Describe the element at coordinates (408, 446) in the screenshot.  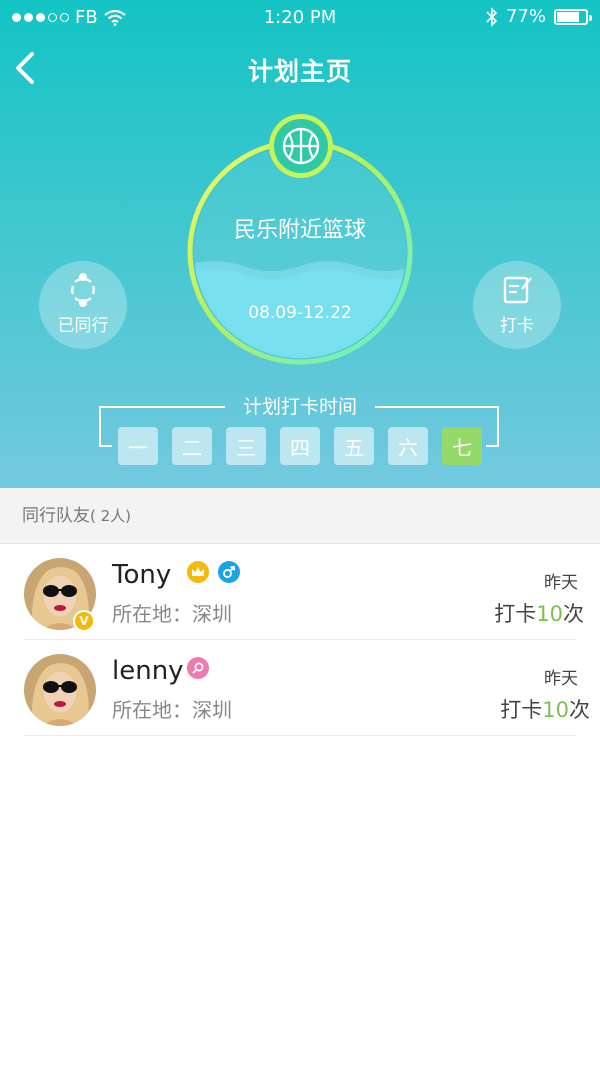
I see `schedule-day: 六` at that location.